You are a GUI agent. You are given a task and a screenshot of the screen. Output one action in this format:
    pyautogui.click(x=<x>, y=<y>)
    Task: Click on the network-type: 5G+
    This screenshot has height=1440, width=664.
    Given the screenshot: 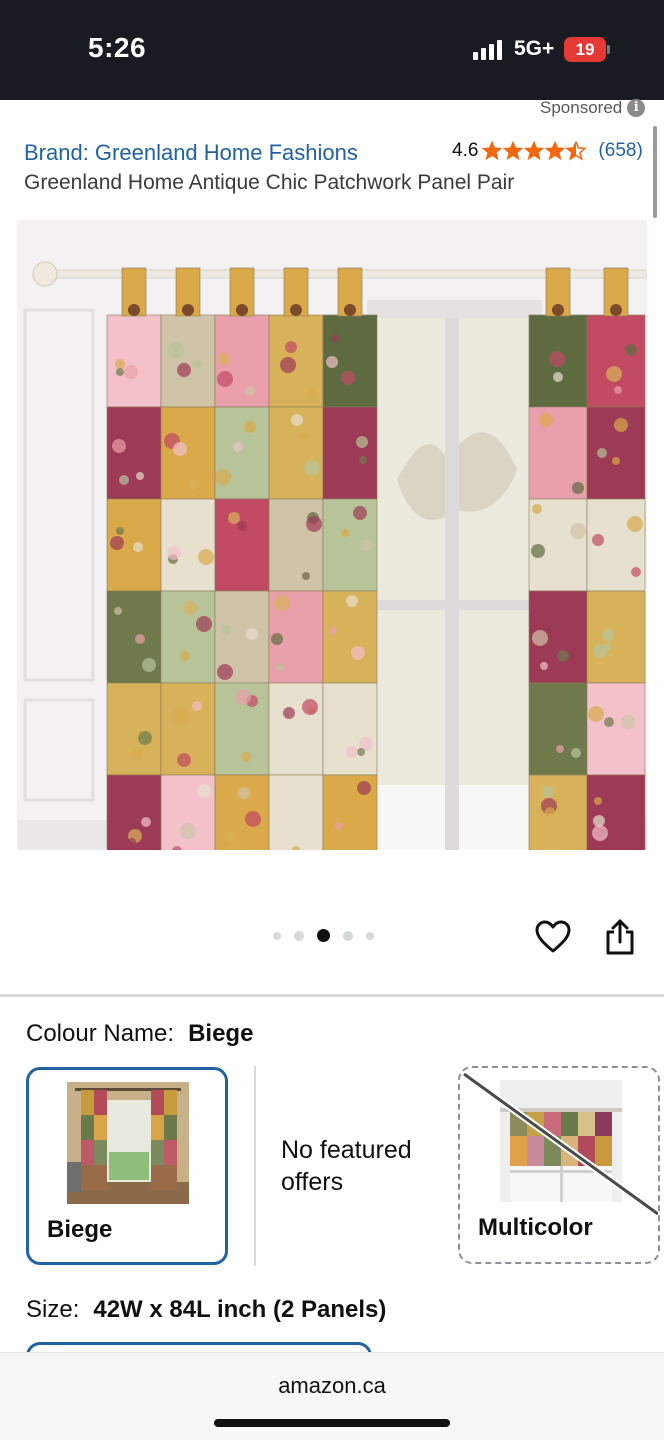 What is the action you would take?
    pyautogui.click(x=534, y=48)
    